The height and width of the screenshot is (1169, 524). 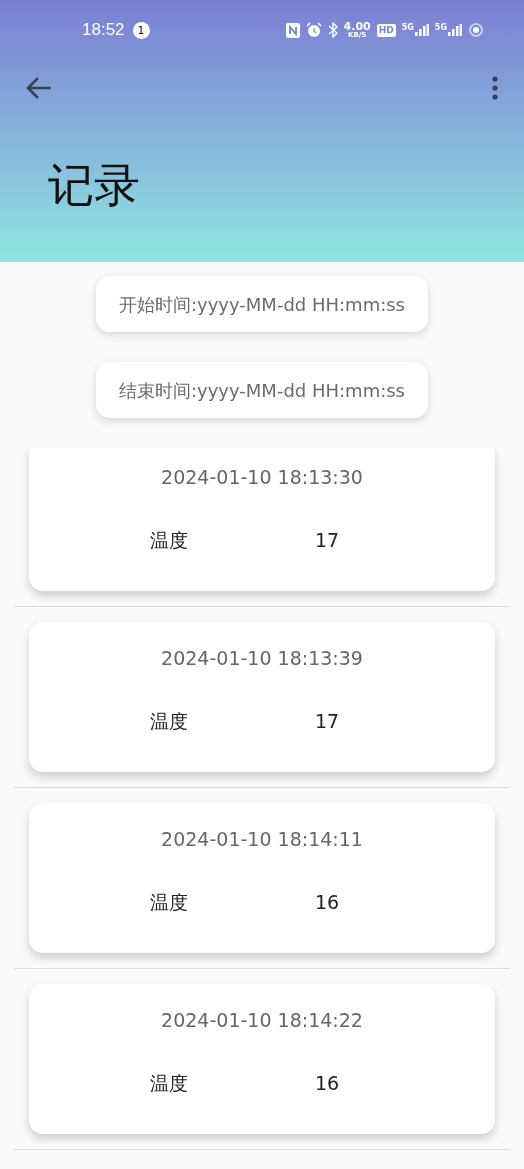 What do you see at coordinates (495, 88) in the screenshot?
I see `more-options-icon` at bounding box center [495, 88].